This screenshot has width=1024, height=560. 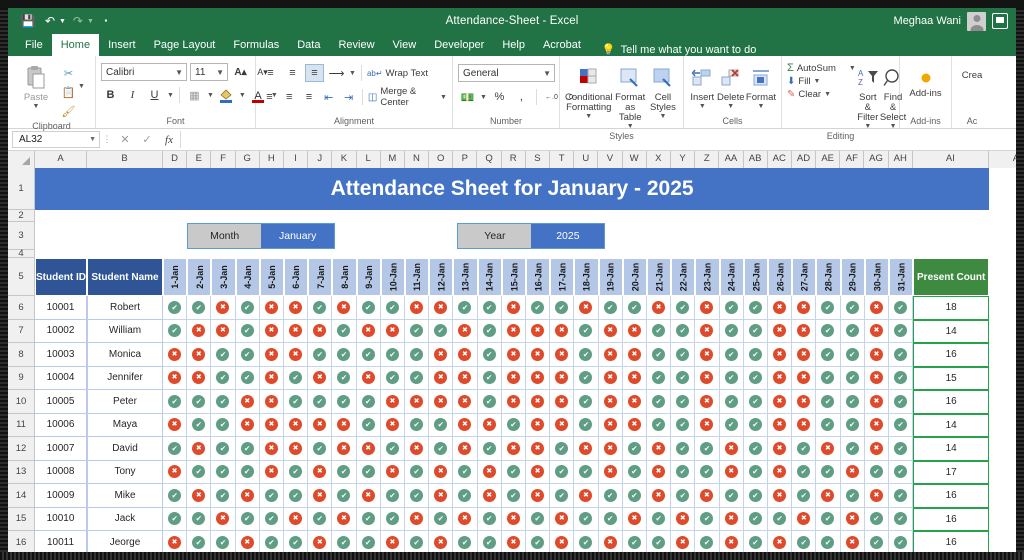 What do you see at coordinates (21, 277) in the screenshot?
I see `row-header-5: 5` at bounding box center [21, 277].